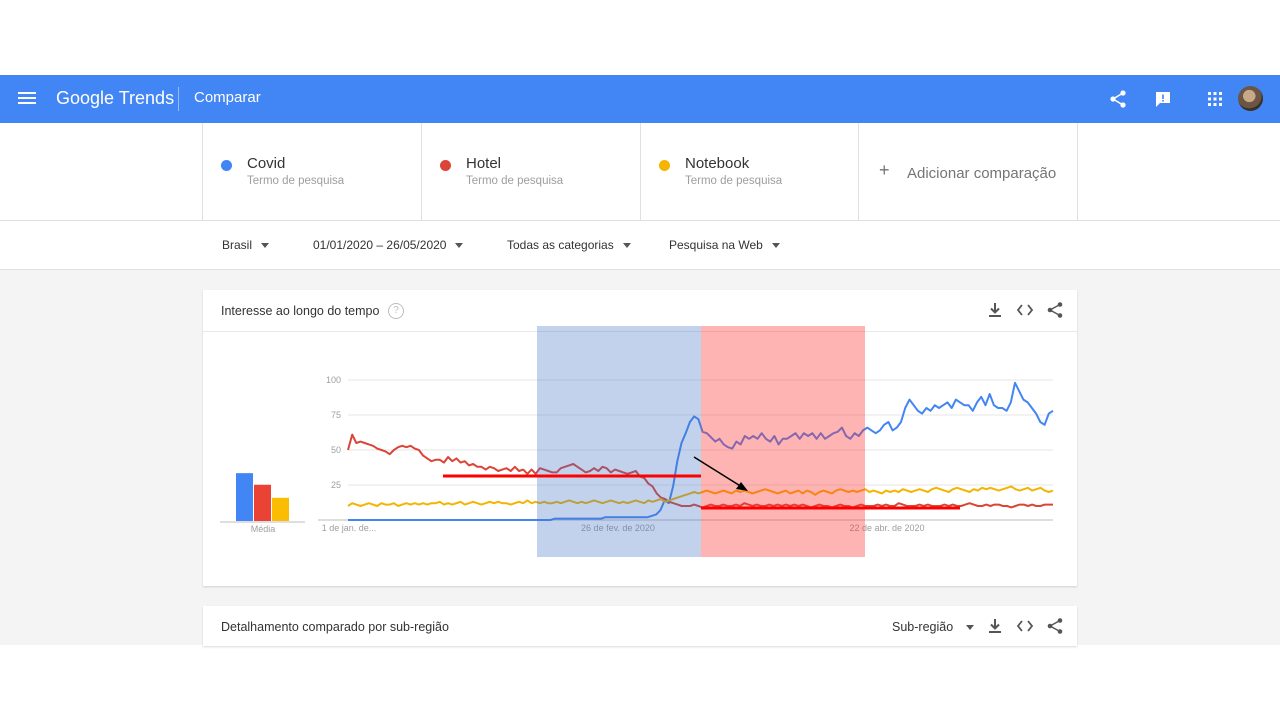 The width and height of the screenshot is (1280, 720). I want to click on y-tick-label: 75, so click(336, 415).